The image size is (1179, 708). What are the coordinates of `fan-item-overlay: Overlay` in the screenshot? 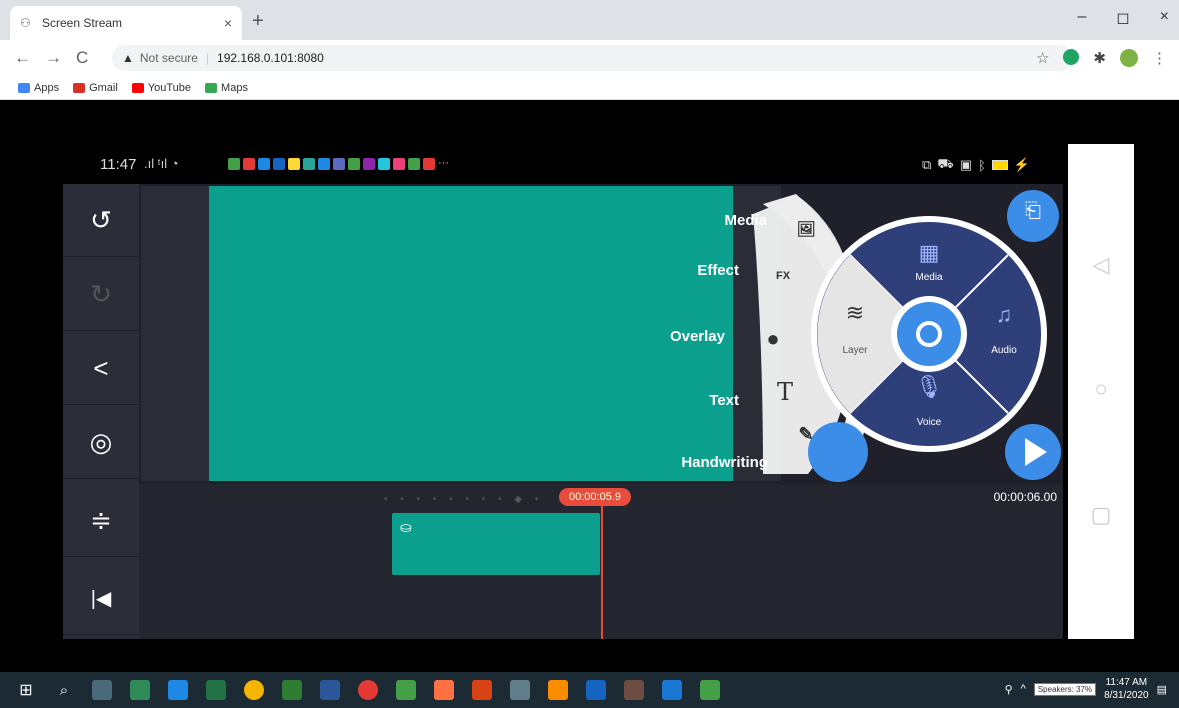 It's located at (684, 336).